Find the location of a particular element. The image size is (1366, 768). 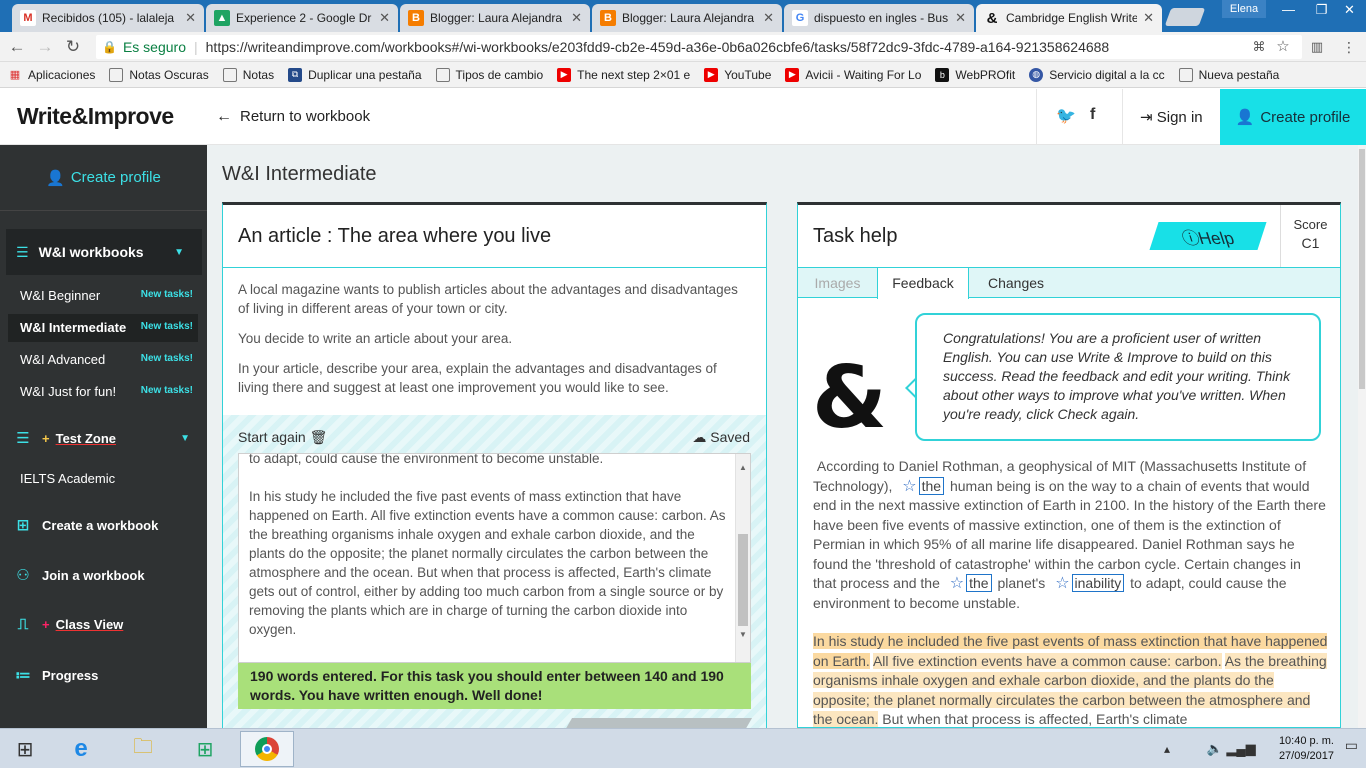

windows-start-icon: ⊞ is located at coordinates (25, 749).